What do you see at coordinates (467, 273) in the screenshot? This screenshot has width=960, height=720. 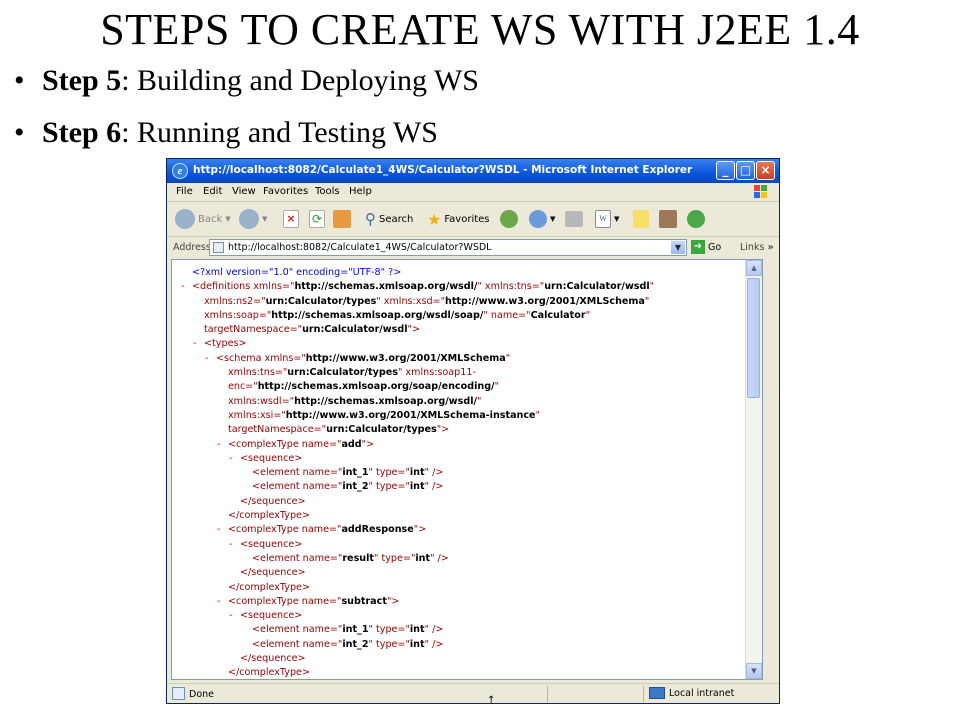 I see `xml-line: <?xml version="1.0" encoding="UTF-8" ?>` at bounding box center [467, 273].